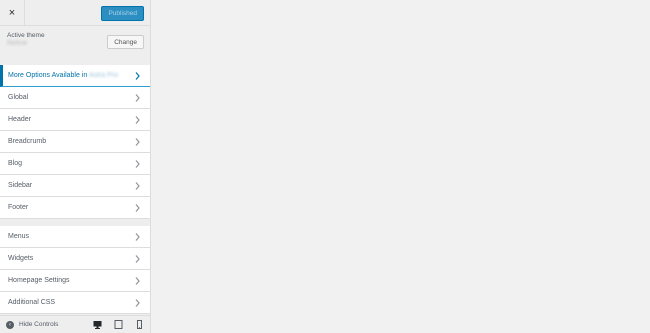 This screenshot has height=333, width=650. I want to click on product-name: Astra Pro, so click(103, 75).